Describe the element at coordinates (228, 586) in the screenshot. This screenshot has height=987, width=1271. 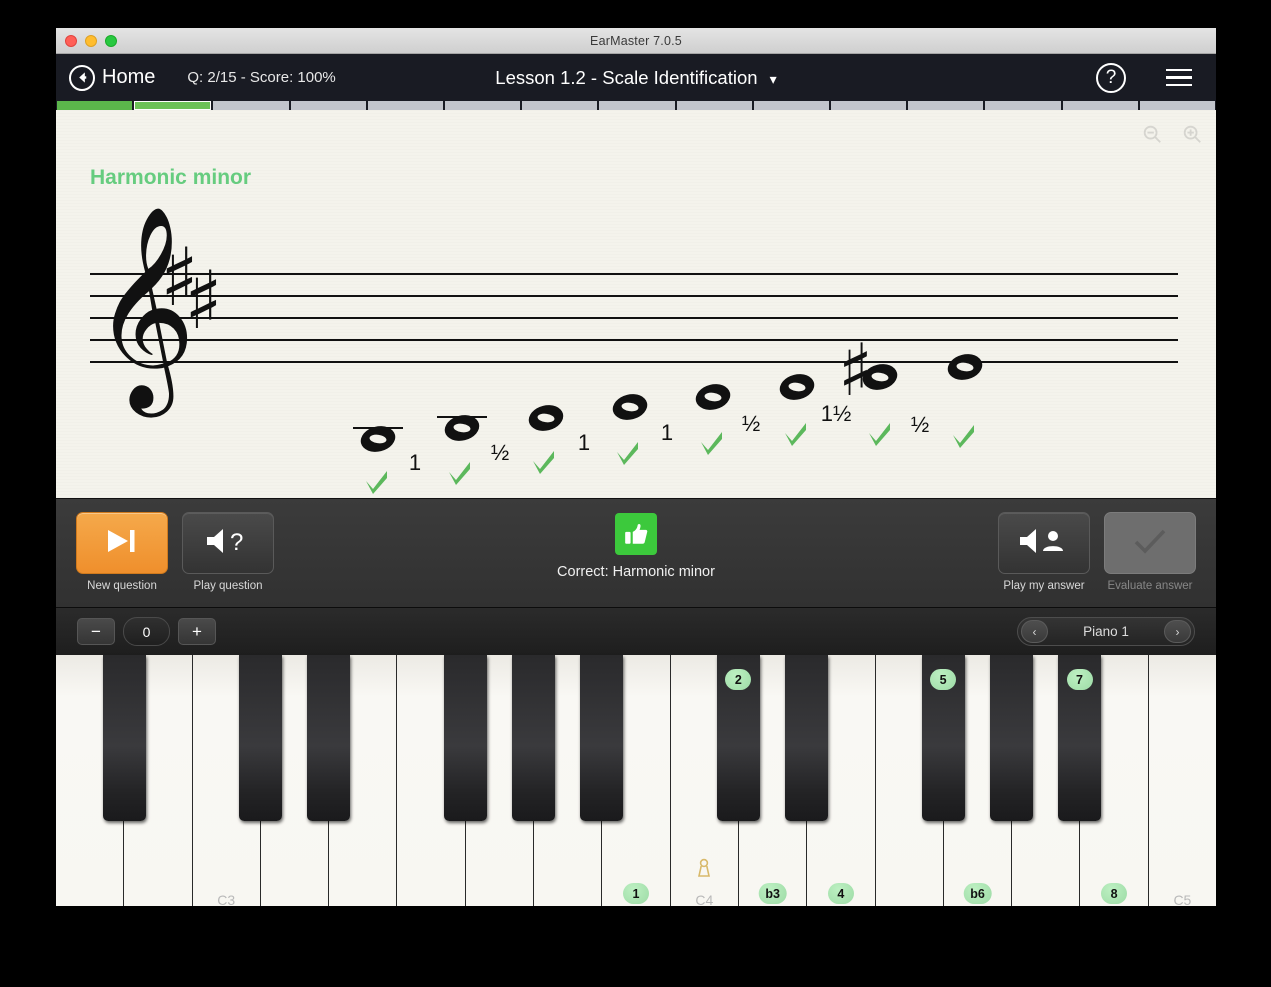
I see `play-question-label: Play question` at that location.